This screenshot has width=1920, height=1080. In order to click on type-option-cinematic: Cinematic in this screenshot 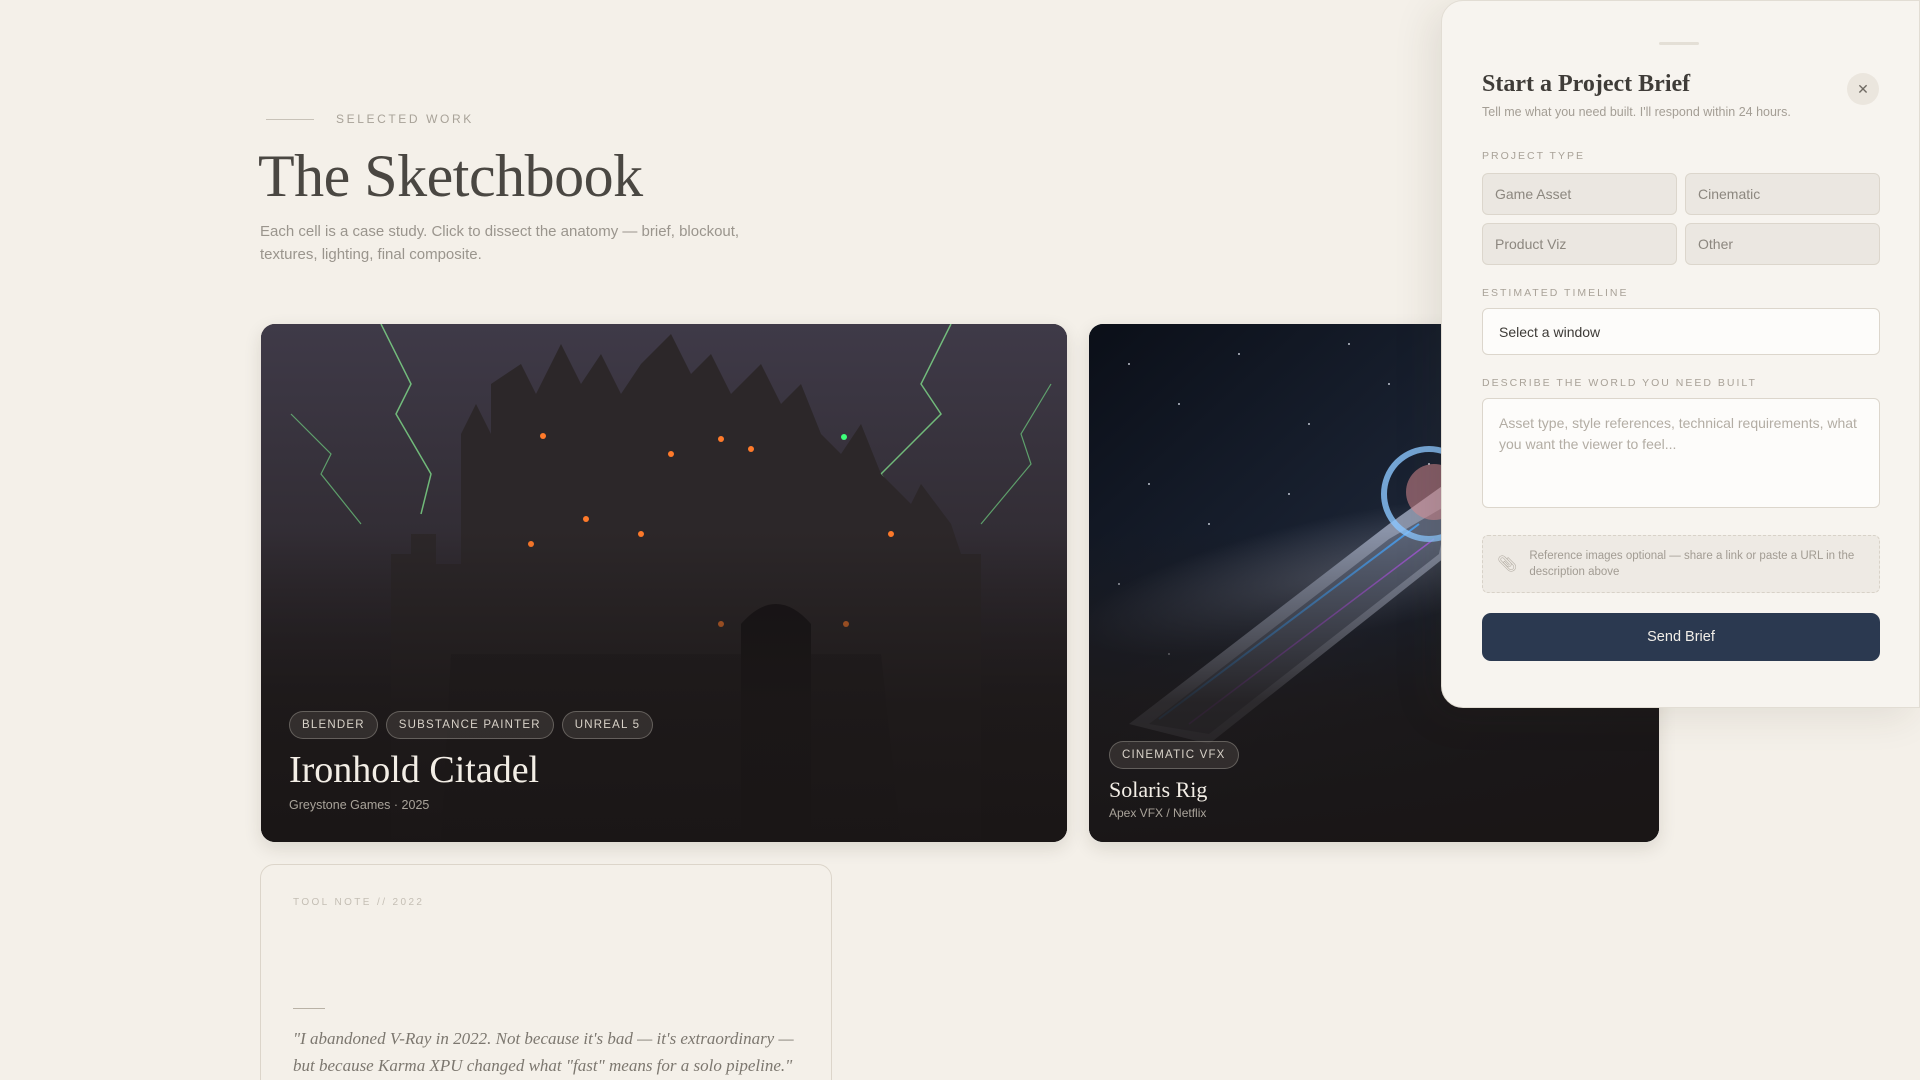, I will do `click(1782, 194)`.